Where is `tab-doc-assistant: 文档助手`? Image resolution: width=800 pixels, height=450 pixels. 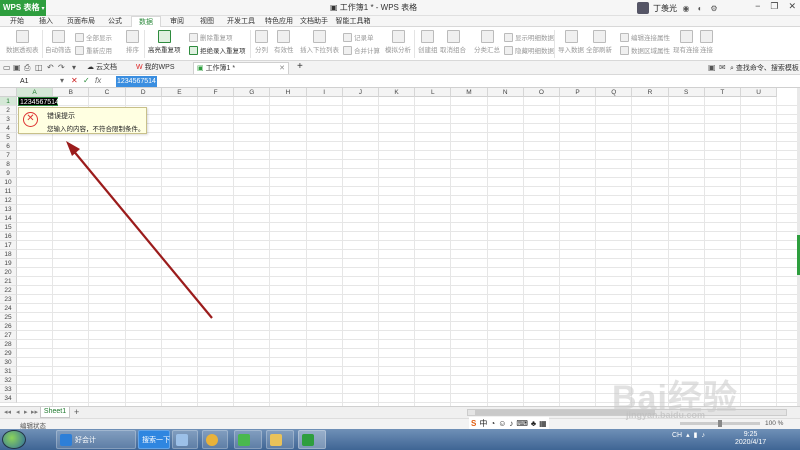
tab-doc-assistant: 文档助手 is located at coordinates (314, 21).